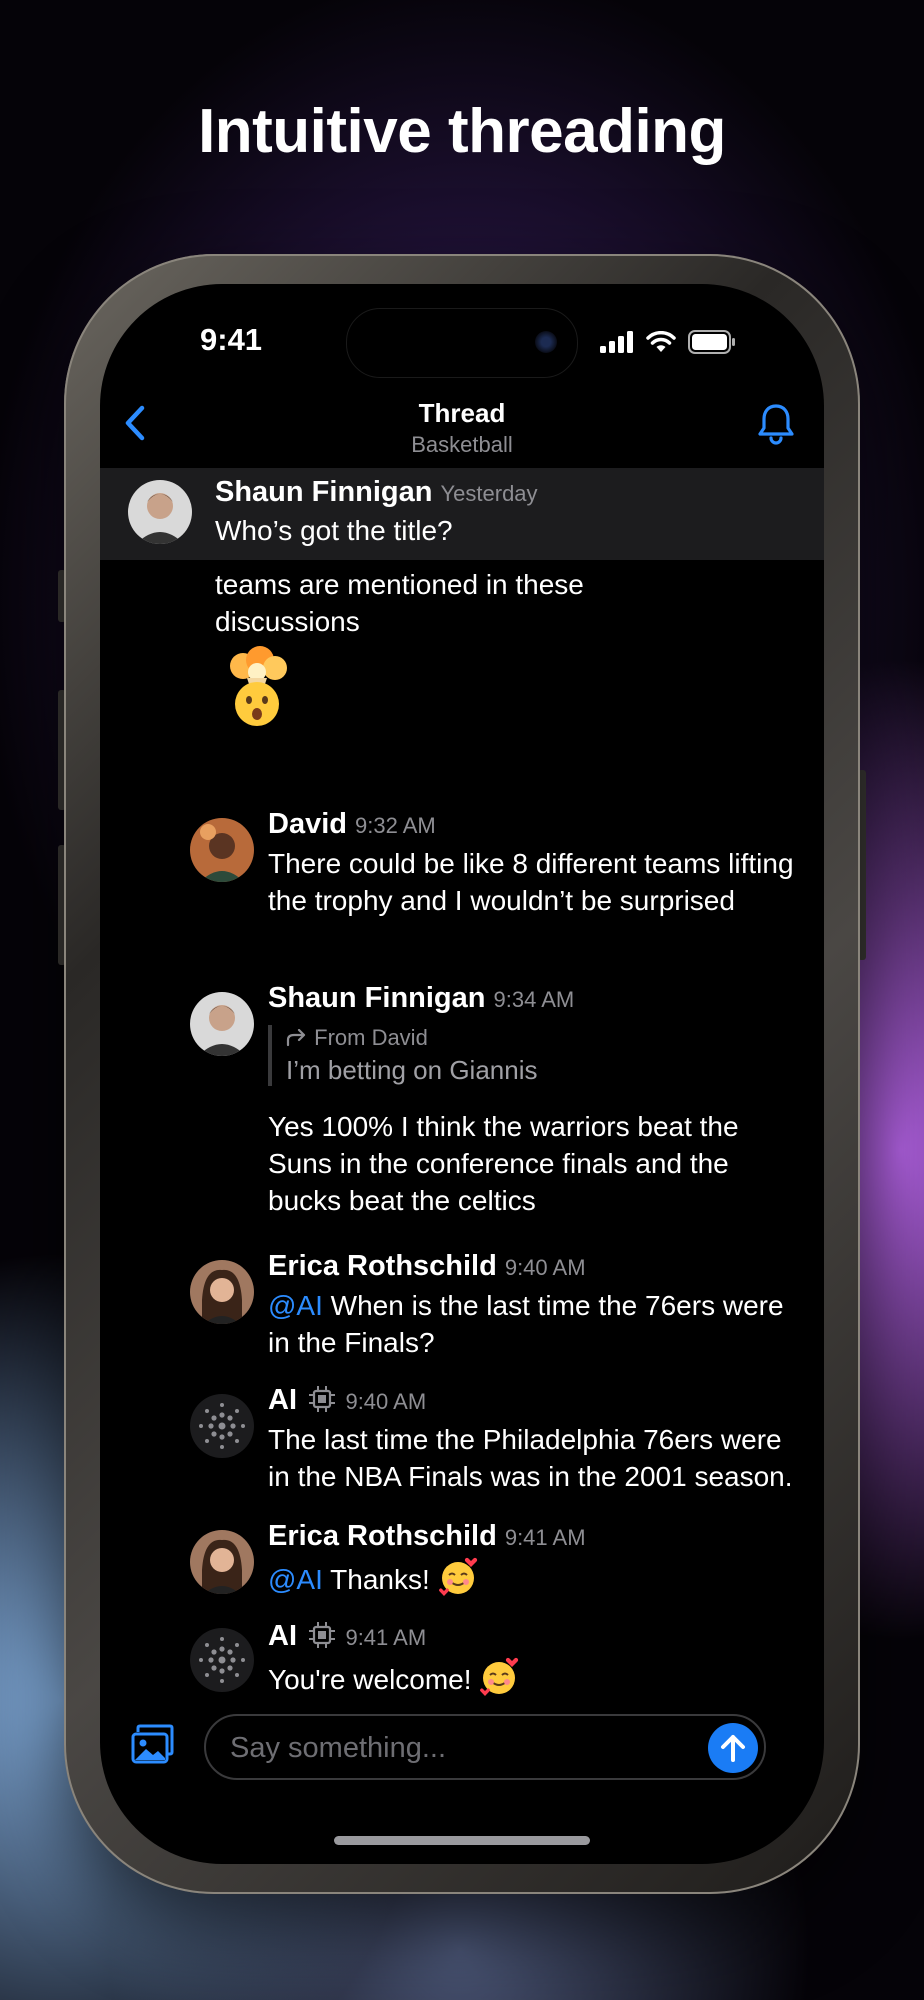  What do you see at coordinates (371, 1037) in the screenshot?
I see `quote-source: From David` at bounding box center [371, 1037].